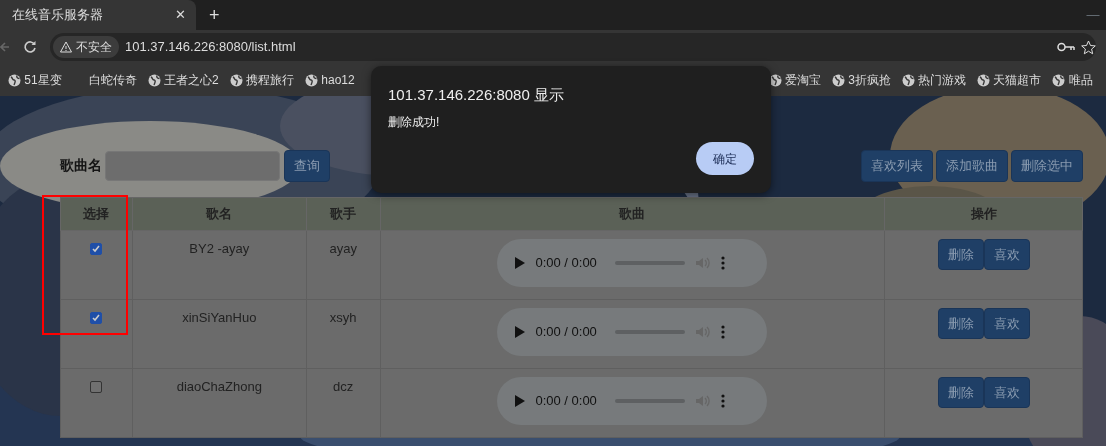  What do you see at coordinates (330, 80) in the screenshot?
I see `bookmark: hao12` at bounding box center [330, 80].